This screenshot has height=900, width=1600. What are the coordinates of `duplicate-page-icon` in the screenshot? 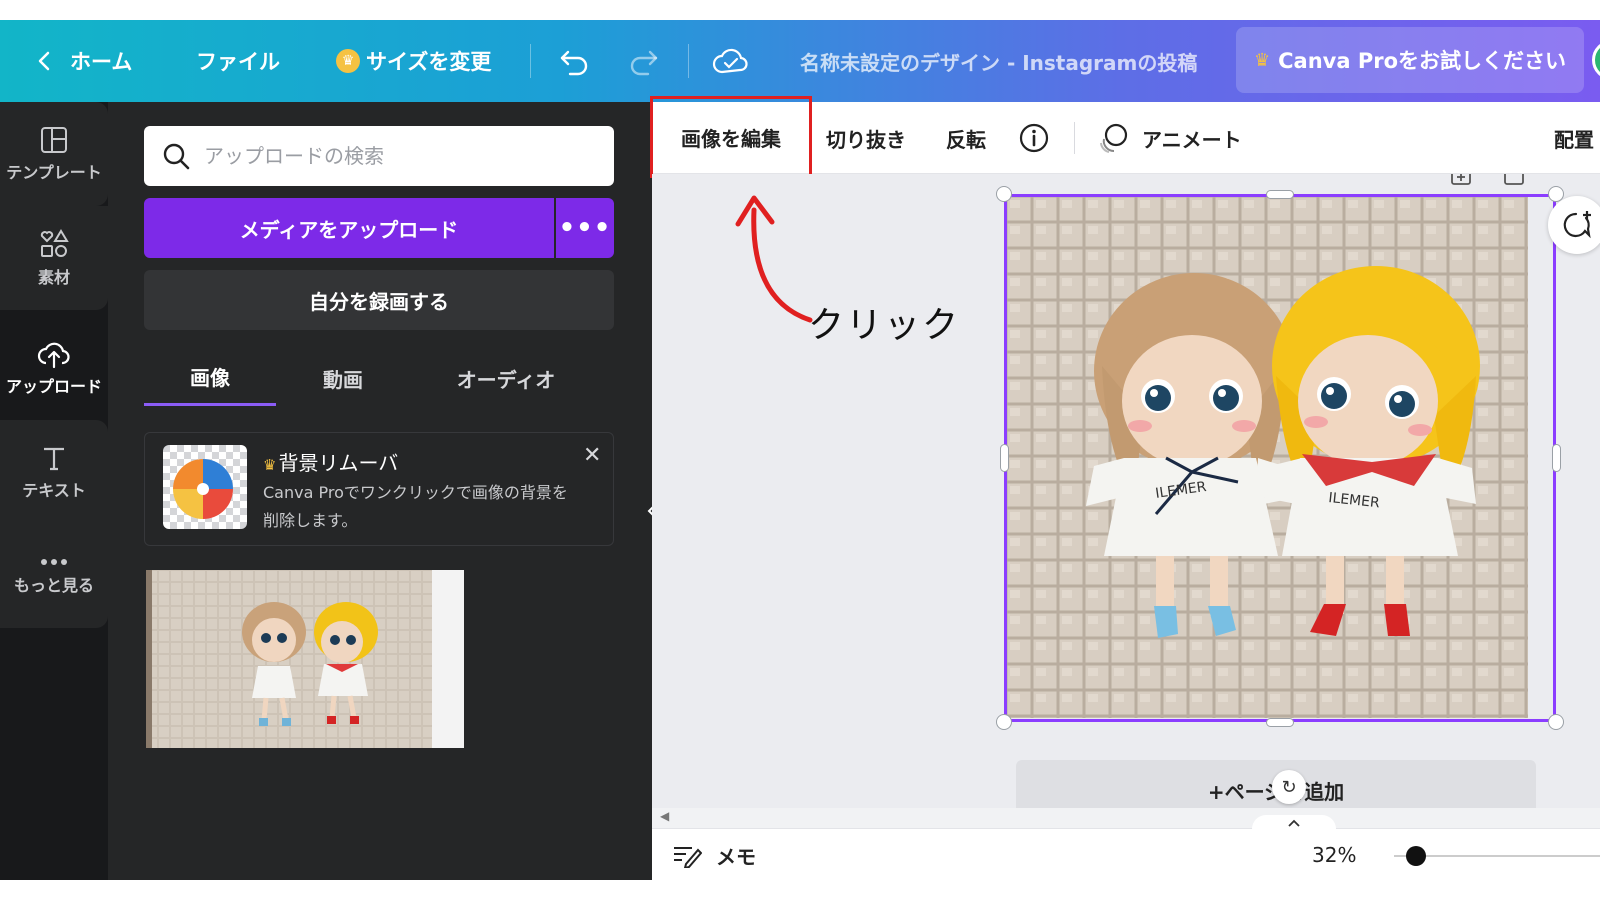 It's located at (1462, 181).